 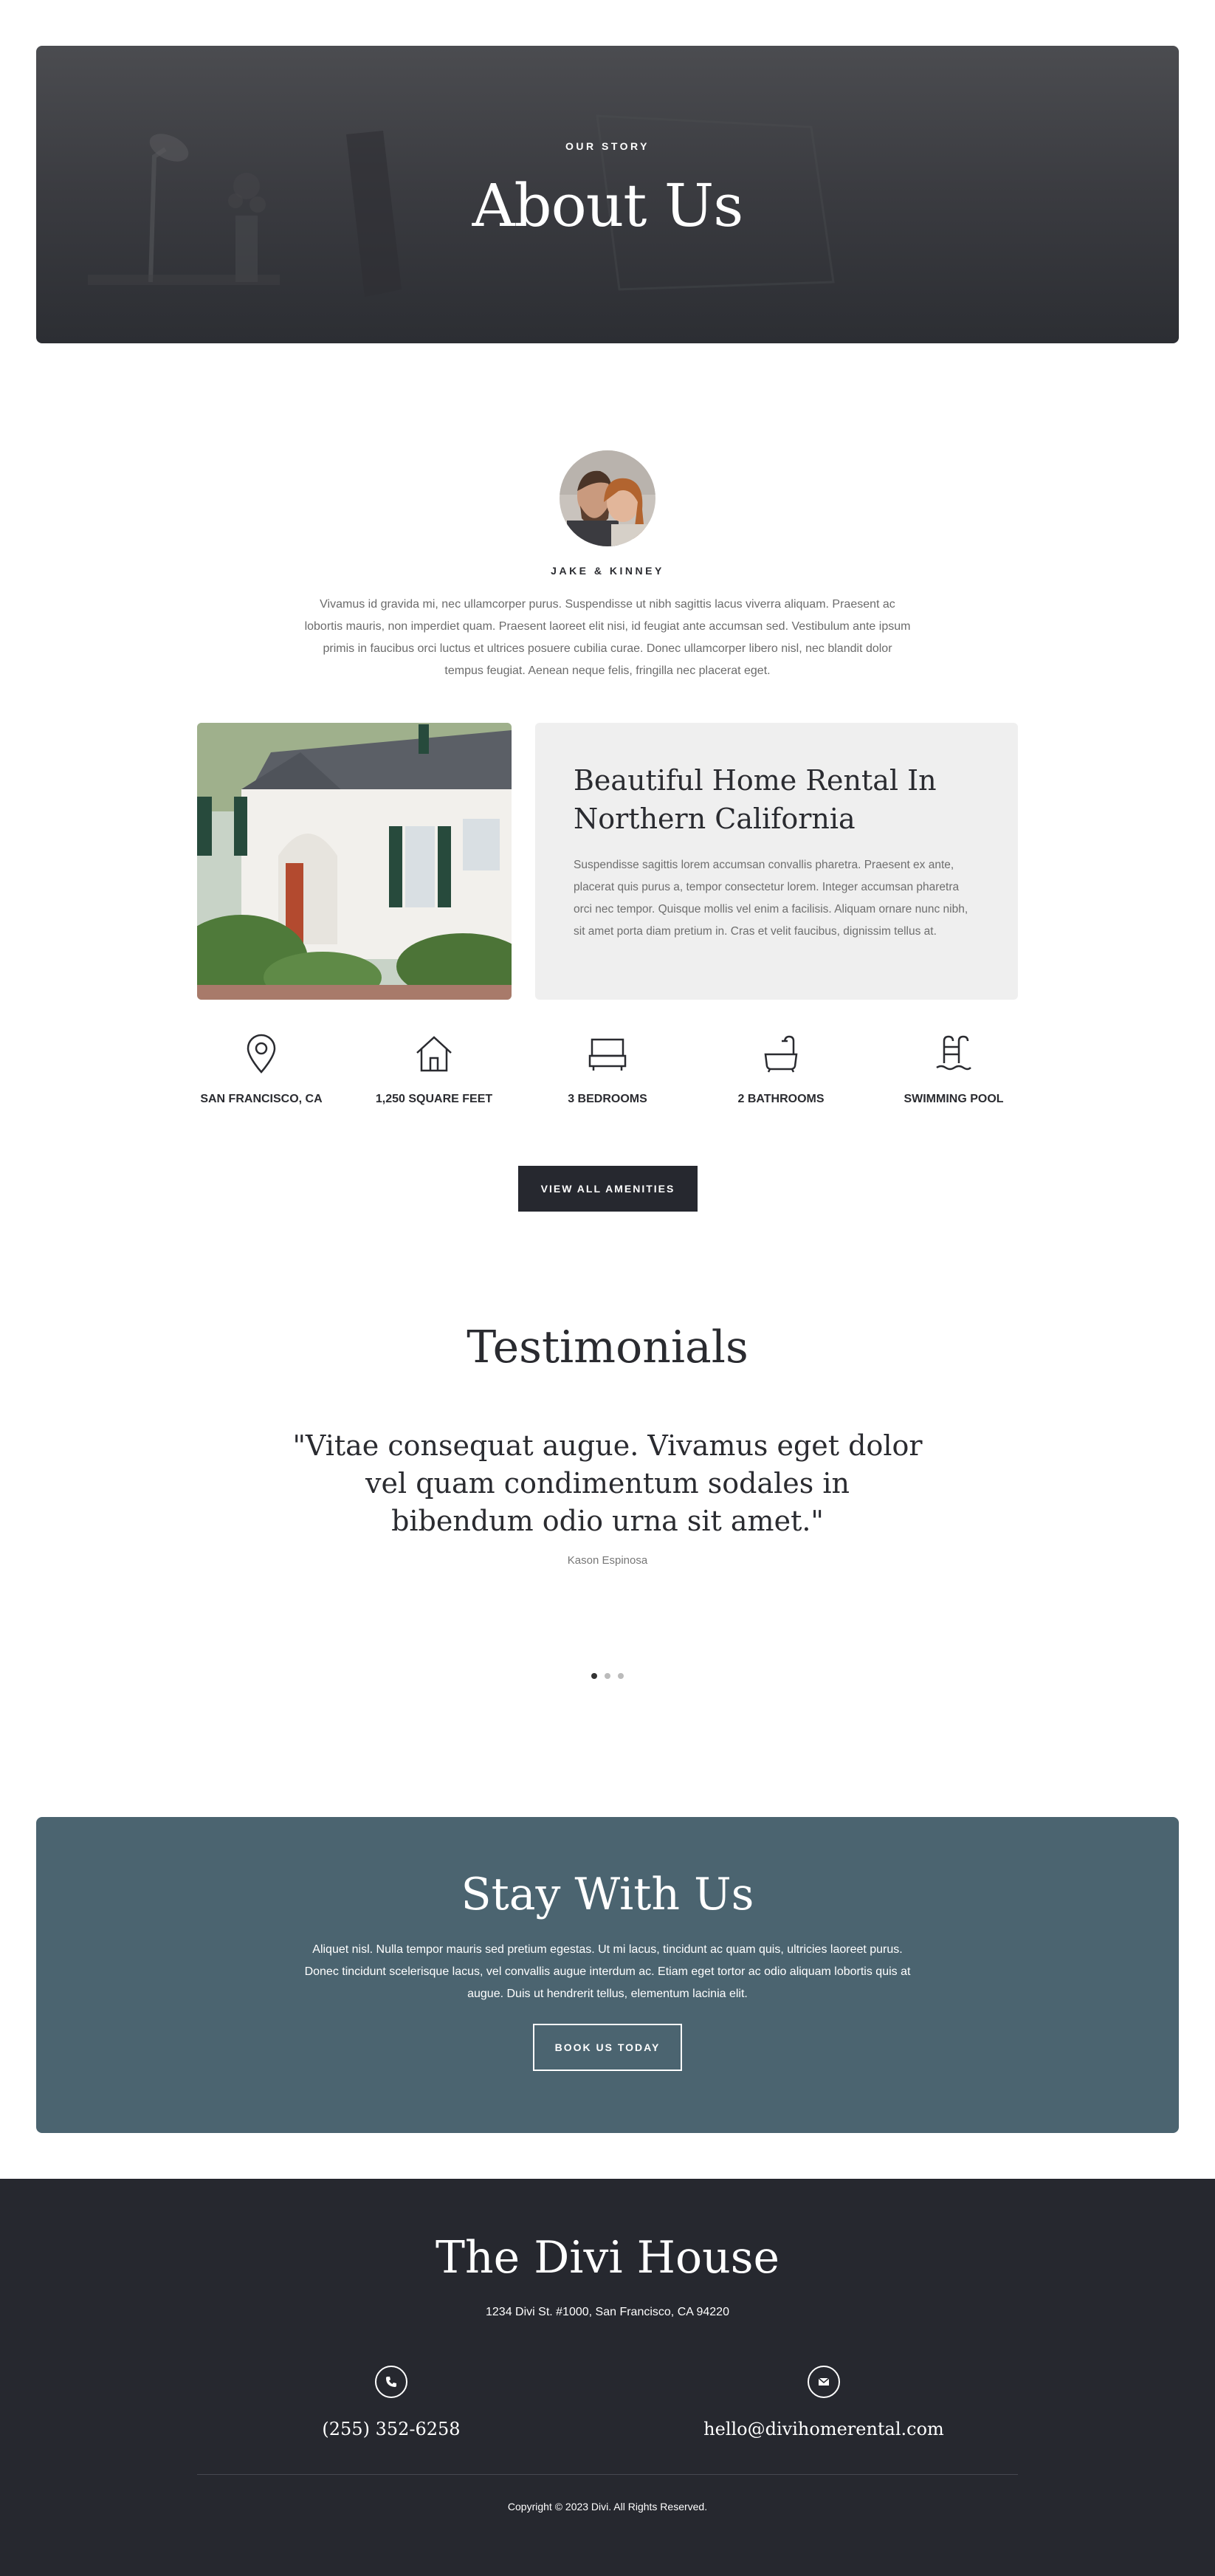 What do you see at coordinates (607, 2258) in the screenshot?
I see `footer-brand: The Divi House` at bounding box center [607, 2258].